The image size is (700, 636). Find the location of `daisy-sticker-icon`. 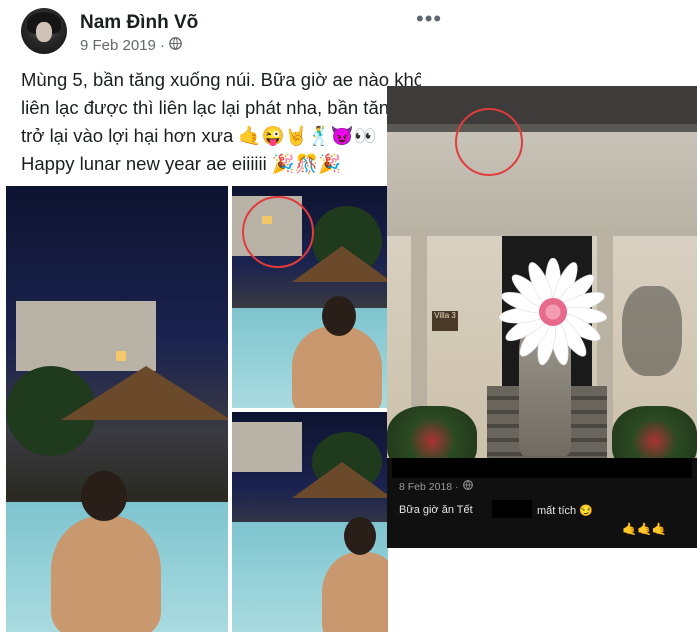

daisy-sticker-icon is located at coordinates (553, 312).